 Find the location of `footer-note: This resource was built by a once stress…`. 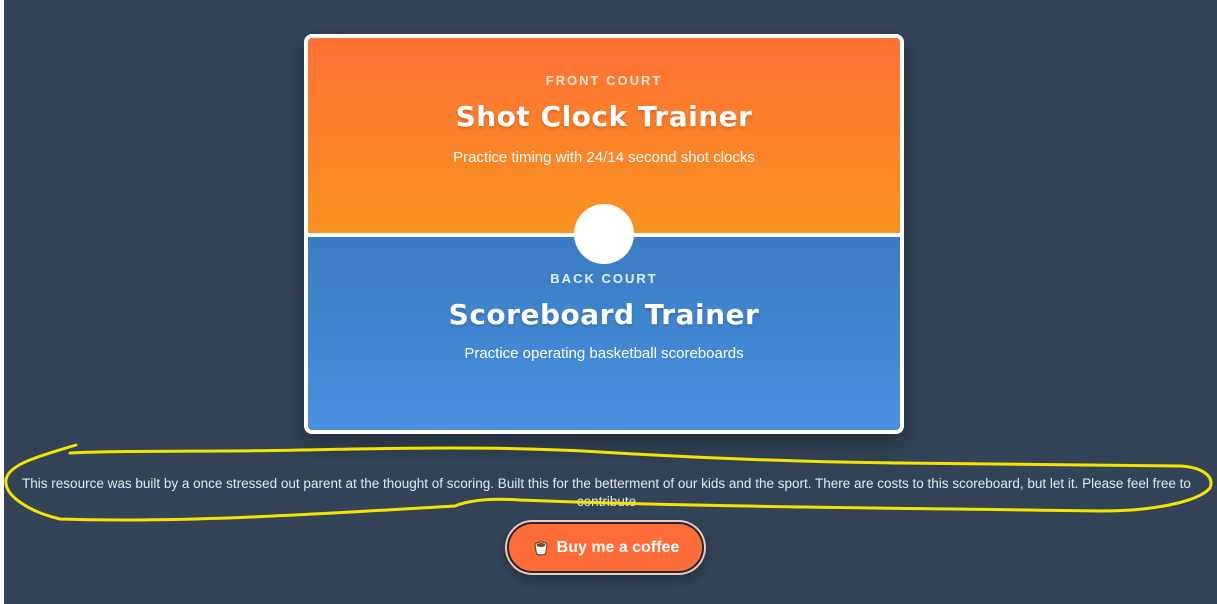

footer-note: This resource was built by a once stress… is located at coordinates (606, 492).